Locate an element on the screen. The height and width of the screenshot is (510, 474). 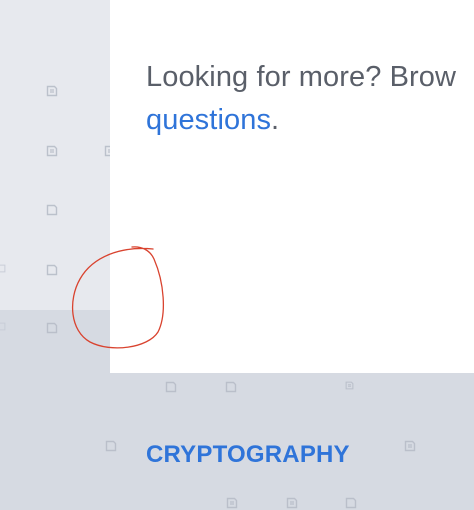
questions-link: questions is located at coordinates (208, 120).